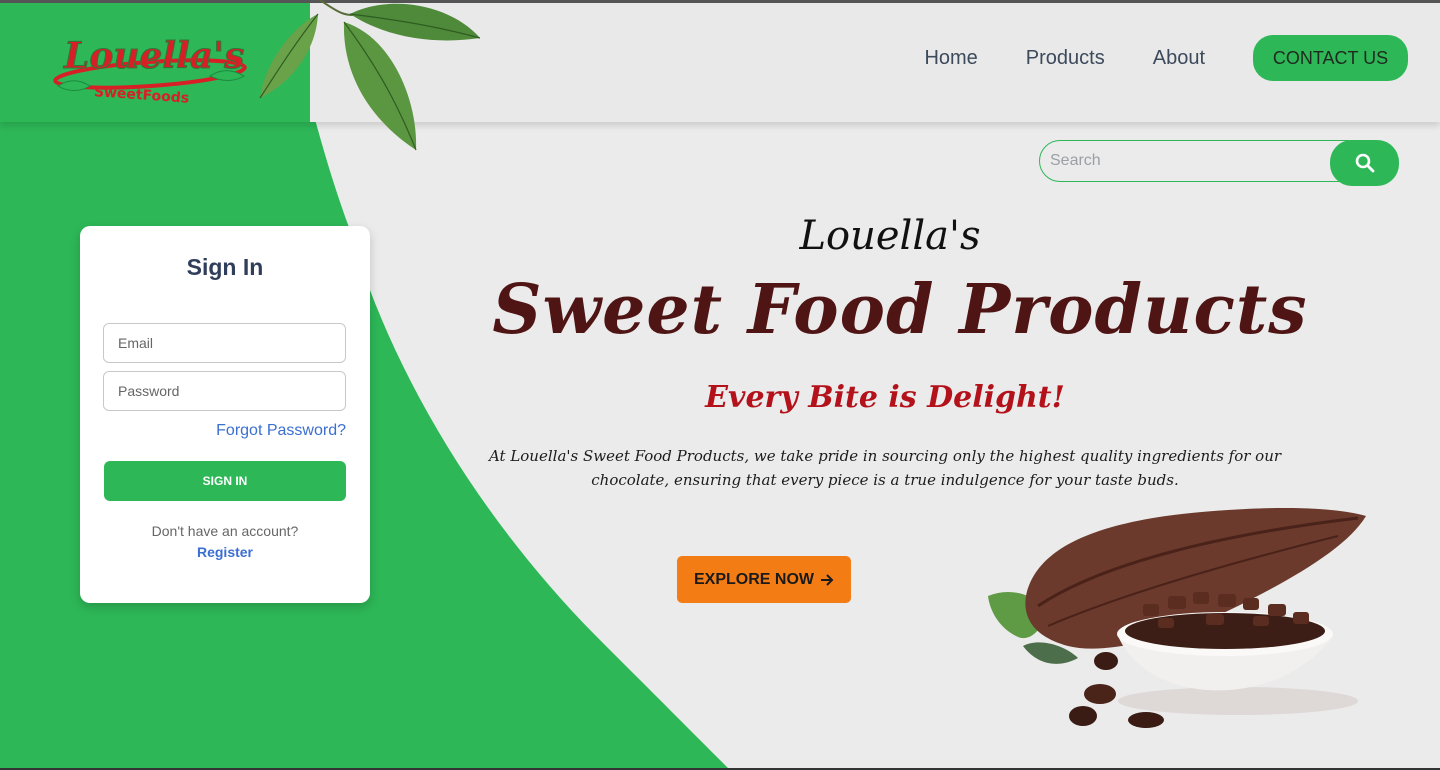 This screenshot has height=770, width=1440. Describe the element at coordinates (1177, 618) in the screenshot. I see `cocoa-pod-illustration` at that location.